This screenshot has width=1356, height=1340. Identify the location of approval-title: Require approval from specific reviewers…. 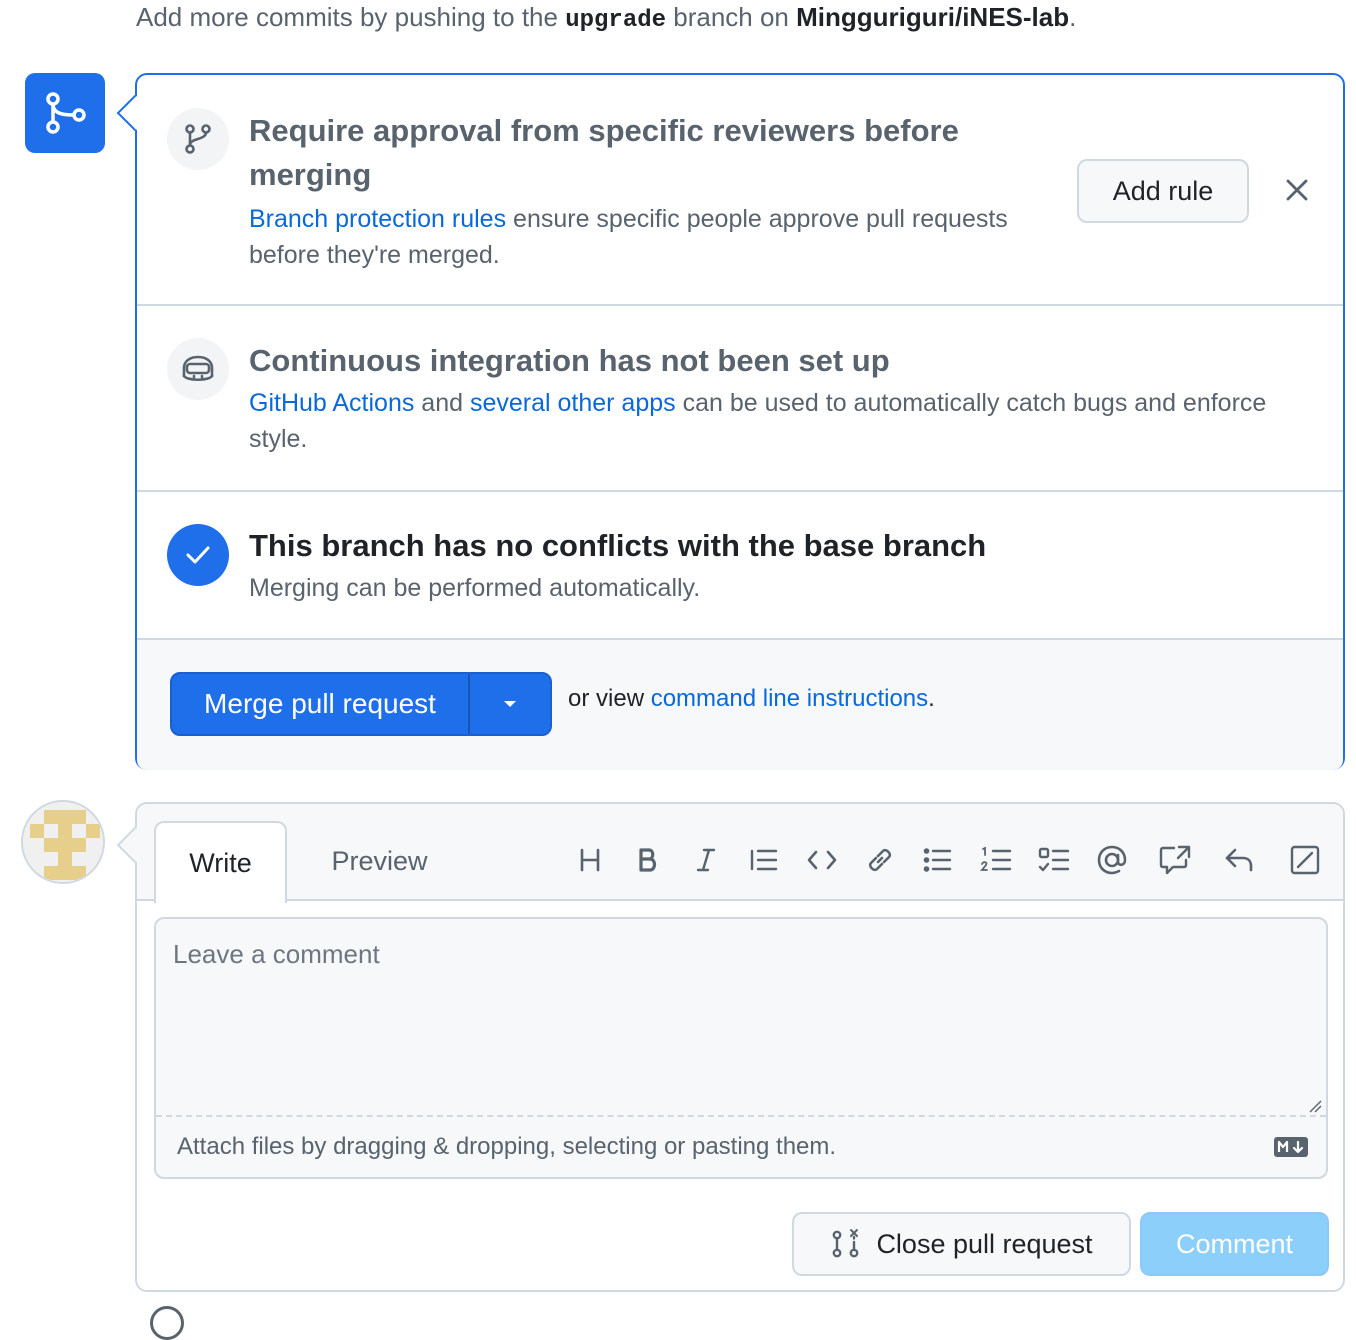
(604, 152).